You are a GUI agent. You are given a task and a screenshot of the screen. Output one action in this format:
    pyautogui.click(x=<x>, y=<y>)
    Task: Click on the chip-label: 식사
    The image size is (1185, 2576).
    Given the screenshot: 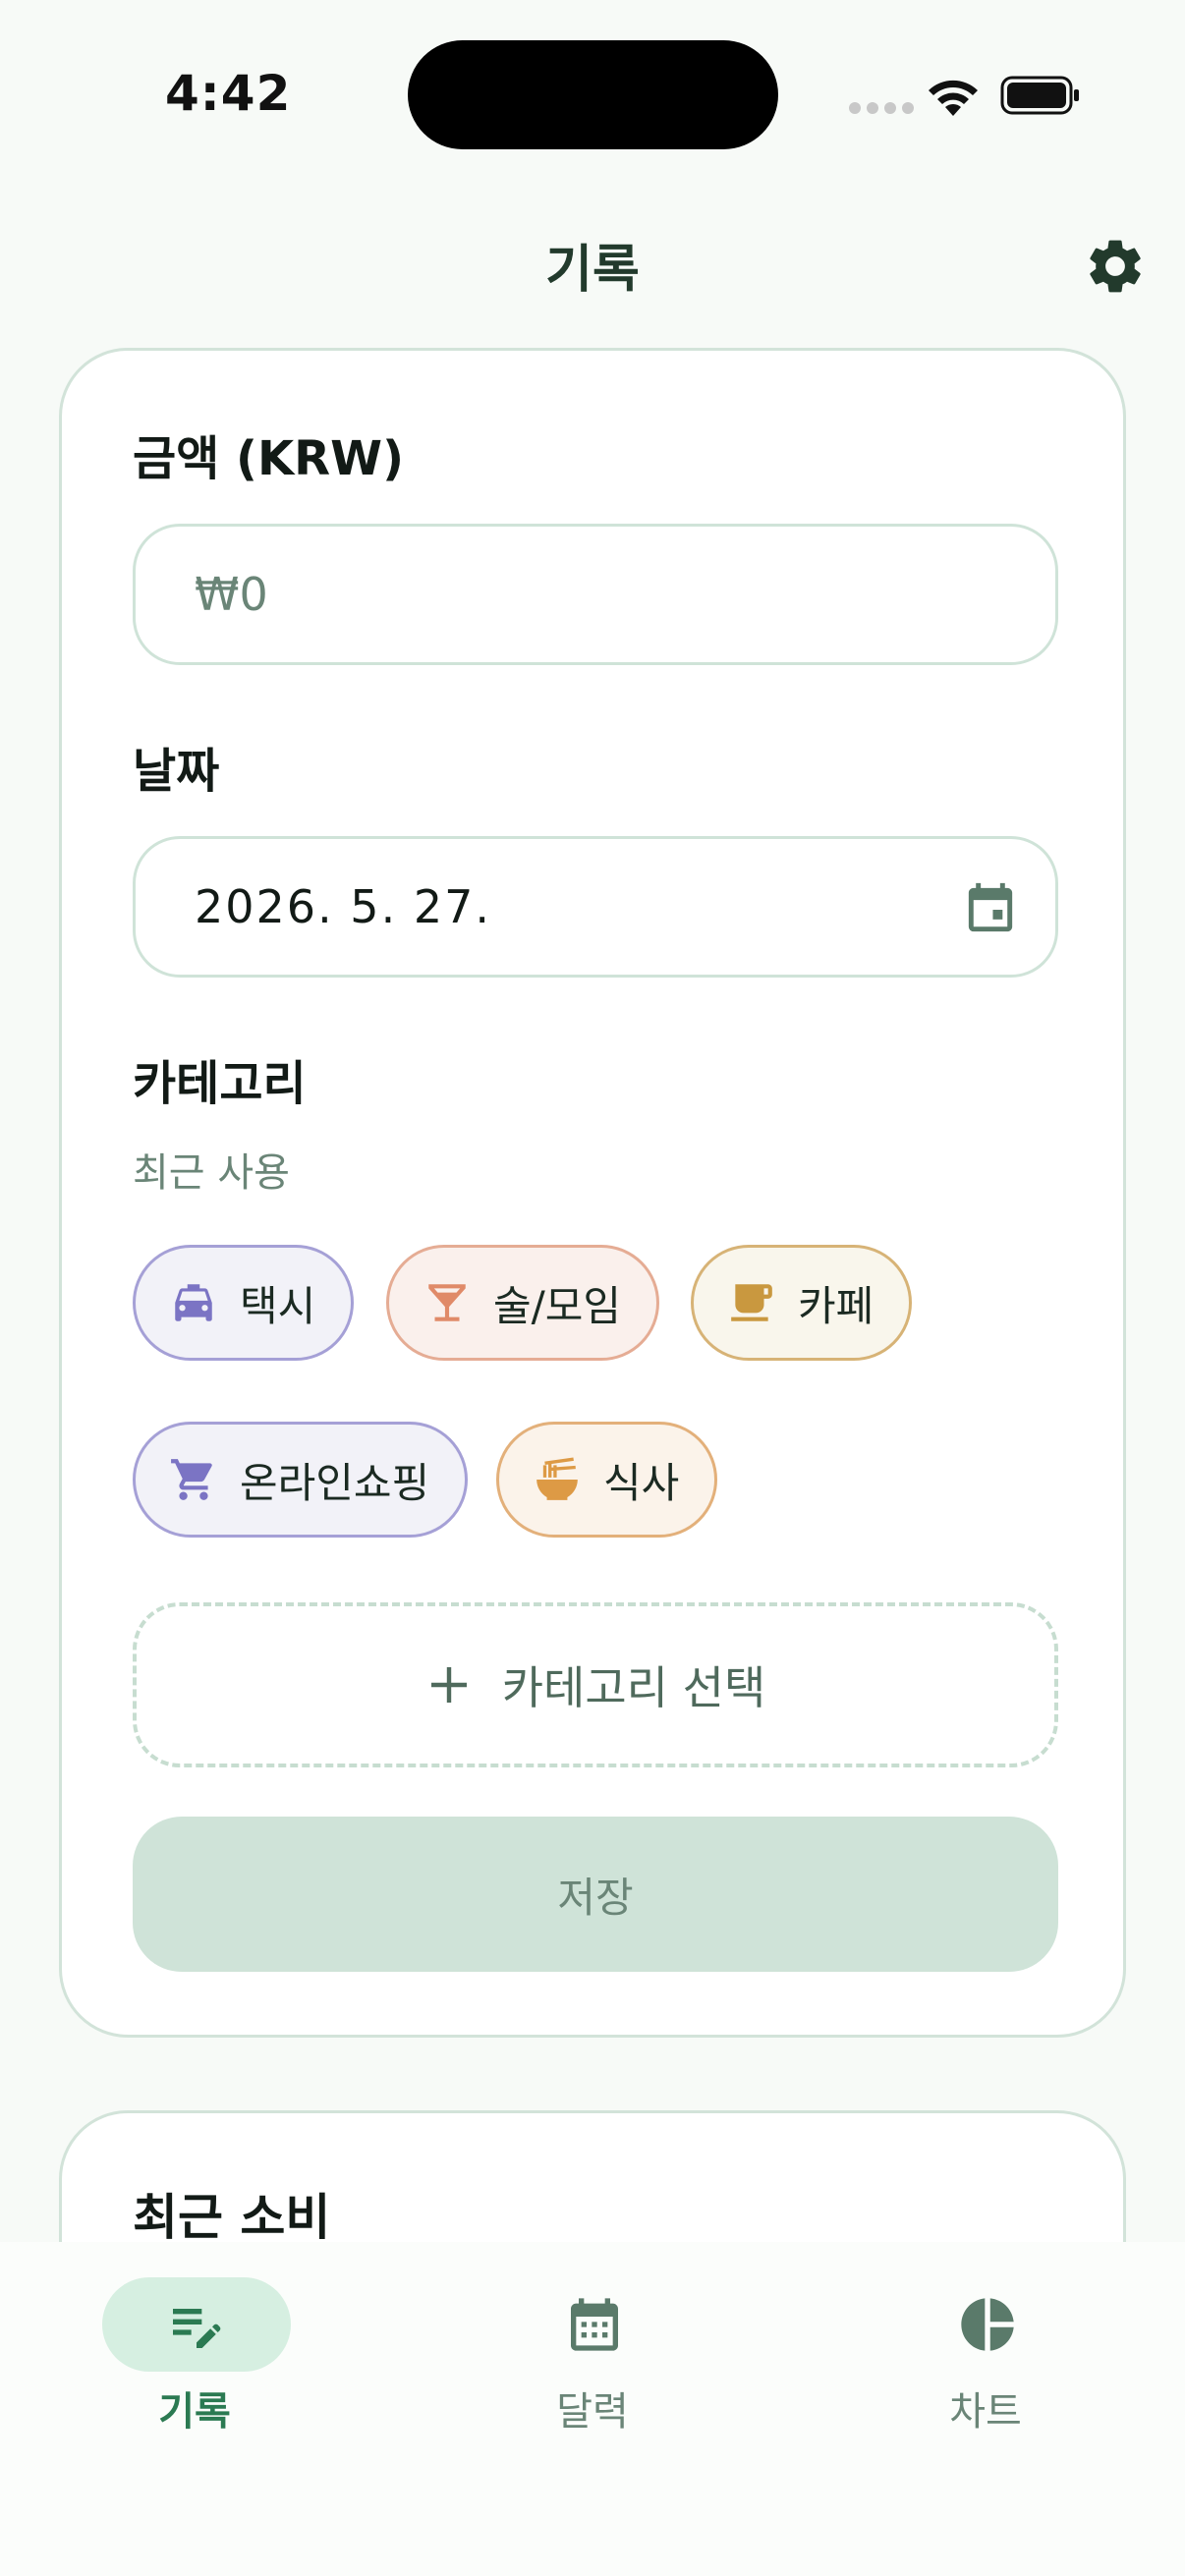 What is the action you would take?
    pyautogui.click(x=641, y=1482)
    